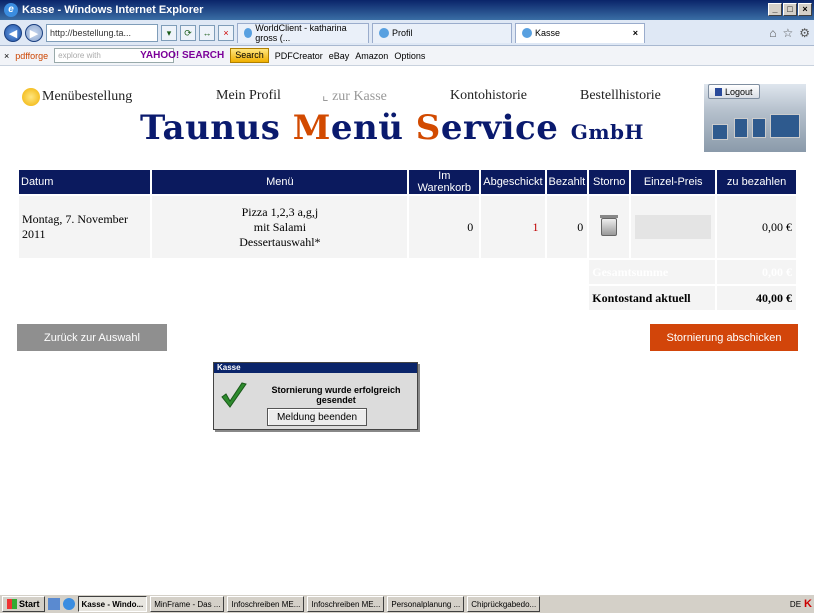 The height and width of the screenshot is (613, 814). Describe the element at coordinates (513, 227) in the screenshot. I see `cell-abgeschickt: 1` at that location.